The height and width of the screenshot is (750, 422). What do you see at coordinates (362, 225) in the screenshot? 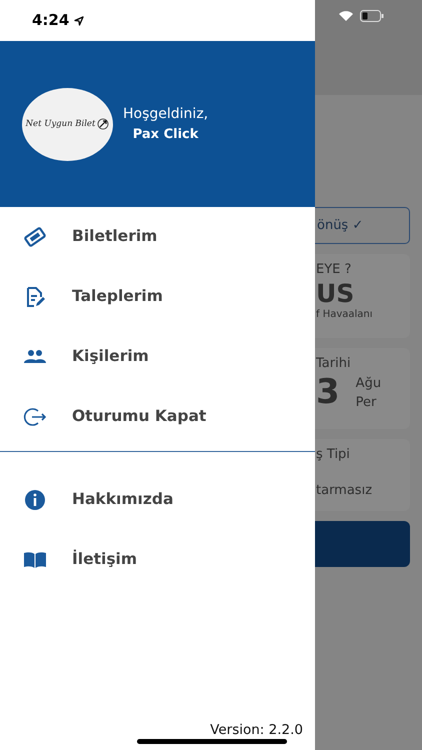
I see `trip-type-toggle: önüş ✓` at bounding box center [362, 225].